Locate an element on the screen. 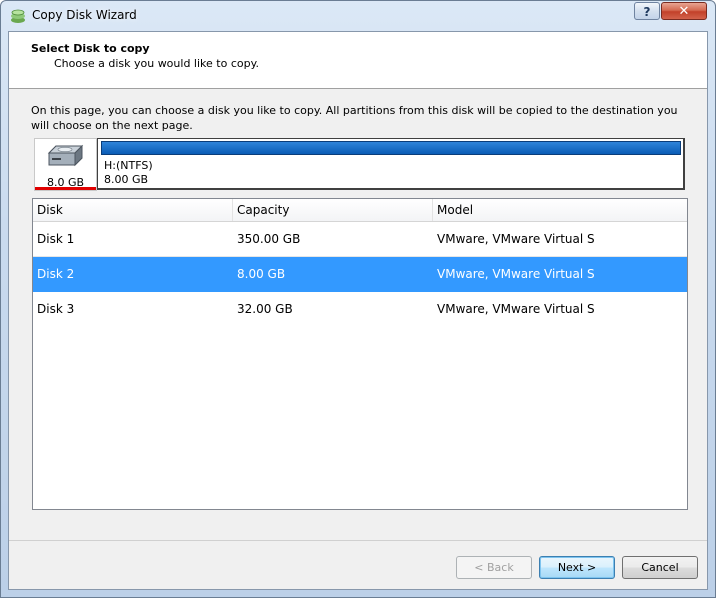 The width and height of the screenshot is (716, 598). capacity-cell: 32.00 GB is located at coordinates (265, 309).